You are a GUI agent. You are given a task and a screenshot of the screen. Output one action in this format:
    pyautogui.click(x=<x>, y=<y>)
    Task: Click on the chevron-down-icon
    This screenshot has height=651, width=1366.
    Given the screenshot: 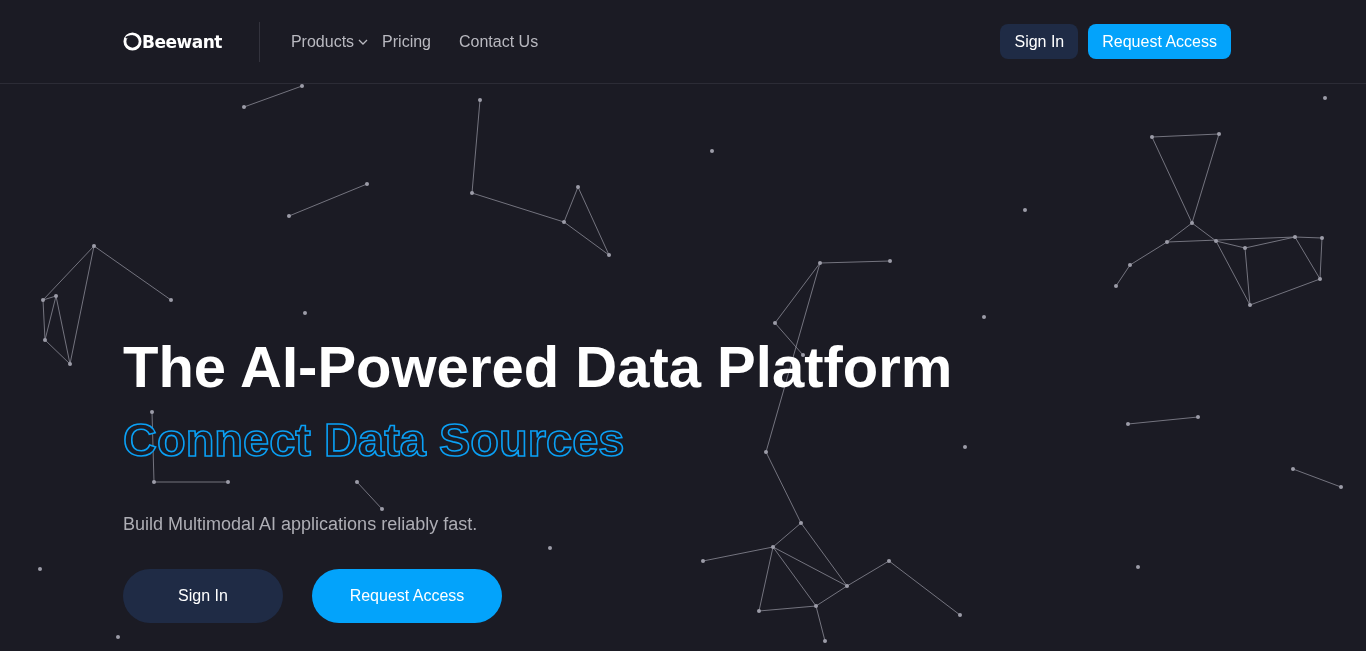 What is the action you would take?
    pyautogui.click(x=363, y=41)
    